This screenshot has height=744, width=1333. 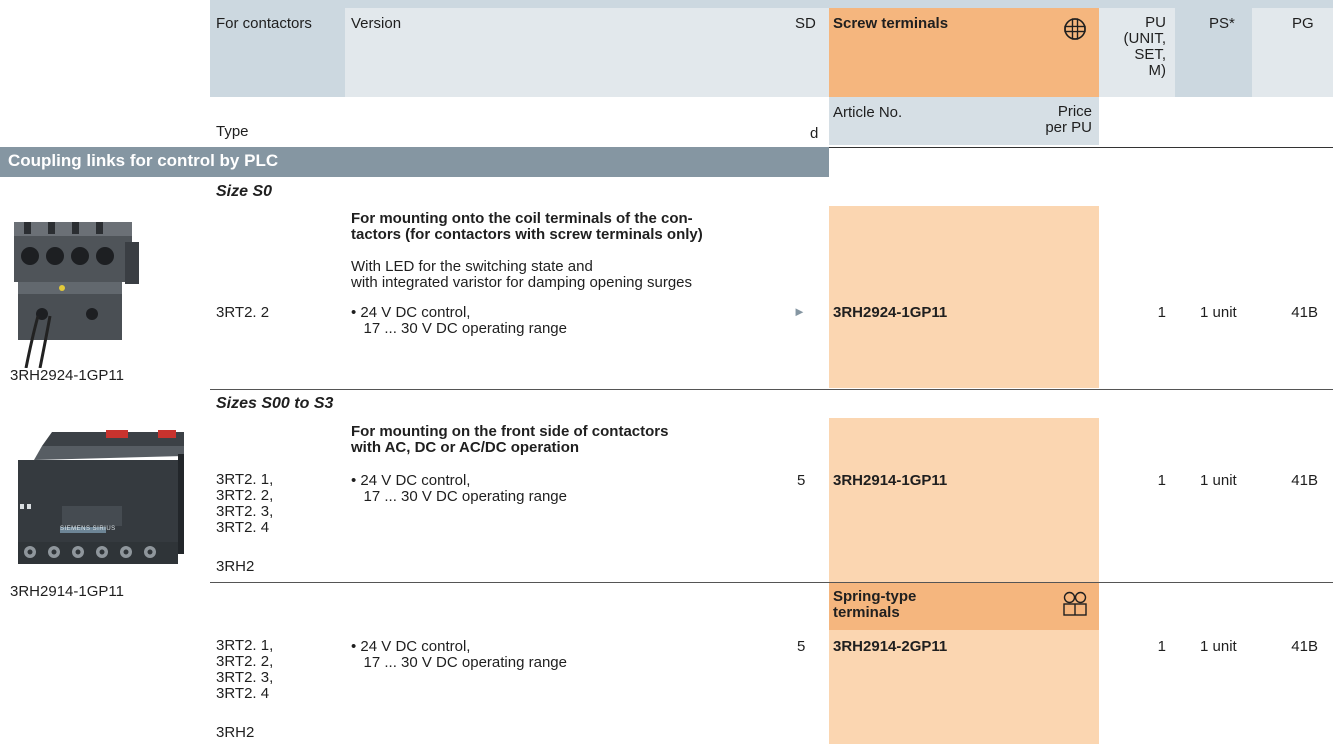 I want to click on group1-pg: 41B, so click(x=1304, y=312).